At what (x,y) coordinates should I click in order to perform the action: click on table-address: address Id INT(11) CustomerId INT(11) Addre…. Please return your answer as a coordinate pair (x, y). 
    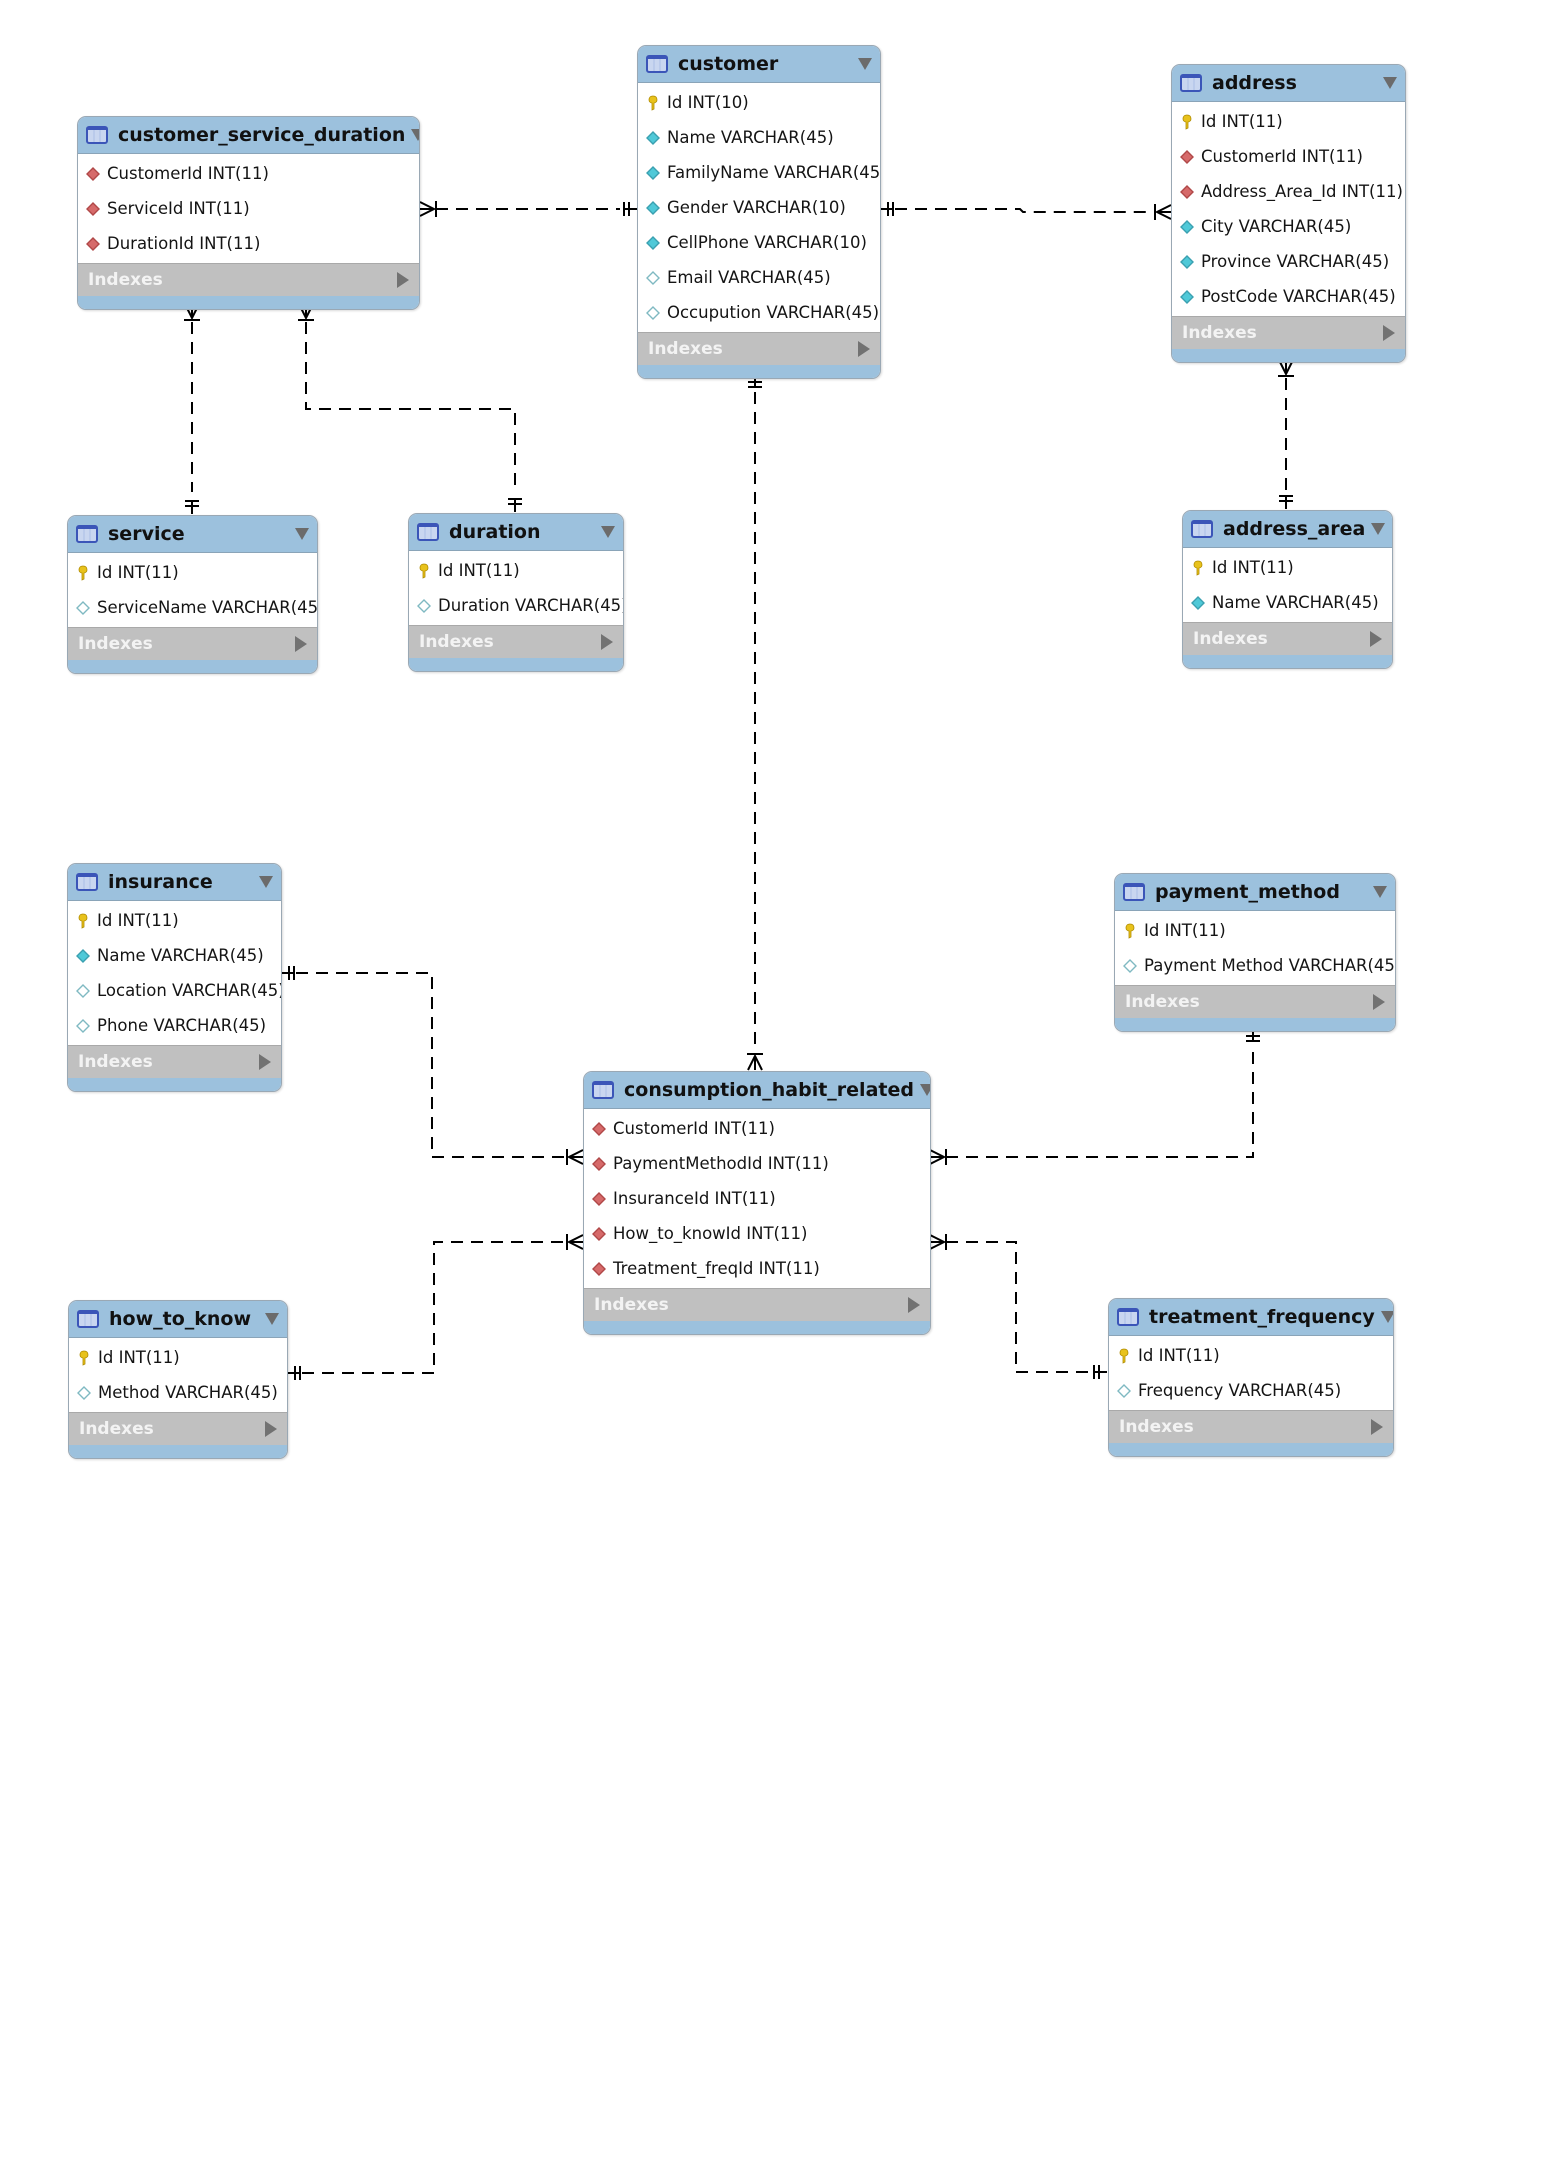
    Looking at the image, I should click on (1288, 213).